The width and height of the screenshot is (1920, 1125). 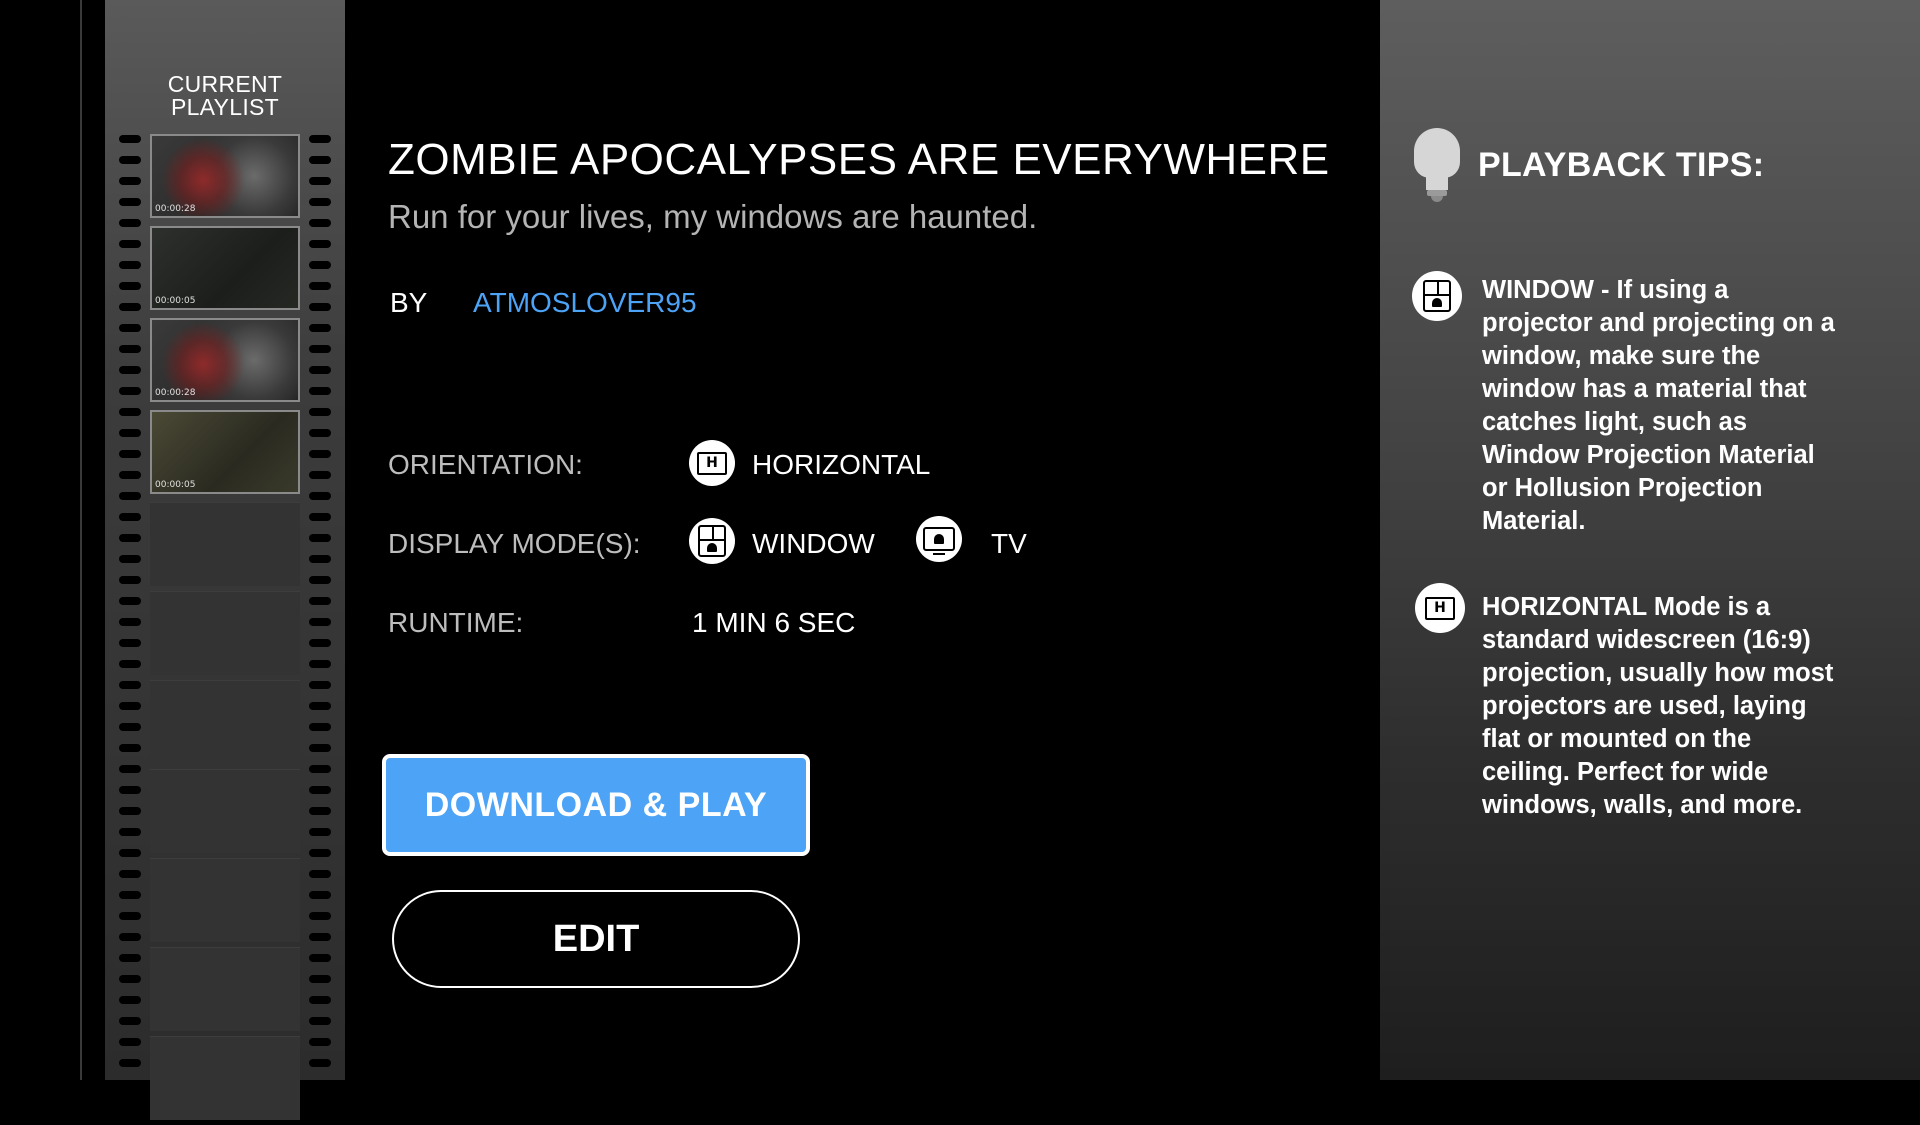 What do you see at coordinates (596, 939) in the screenshot?
I see `edit-button: EDIT` at bounding box center [596, 939].